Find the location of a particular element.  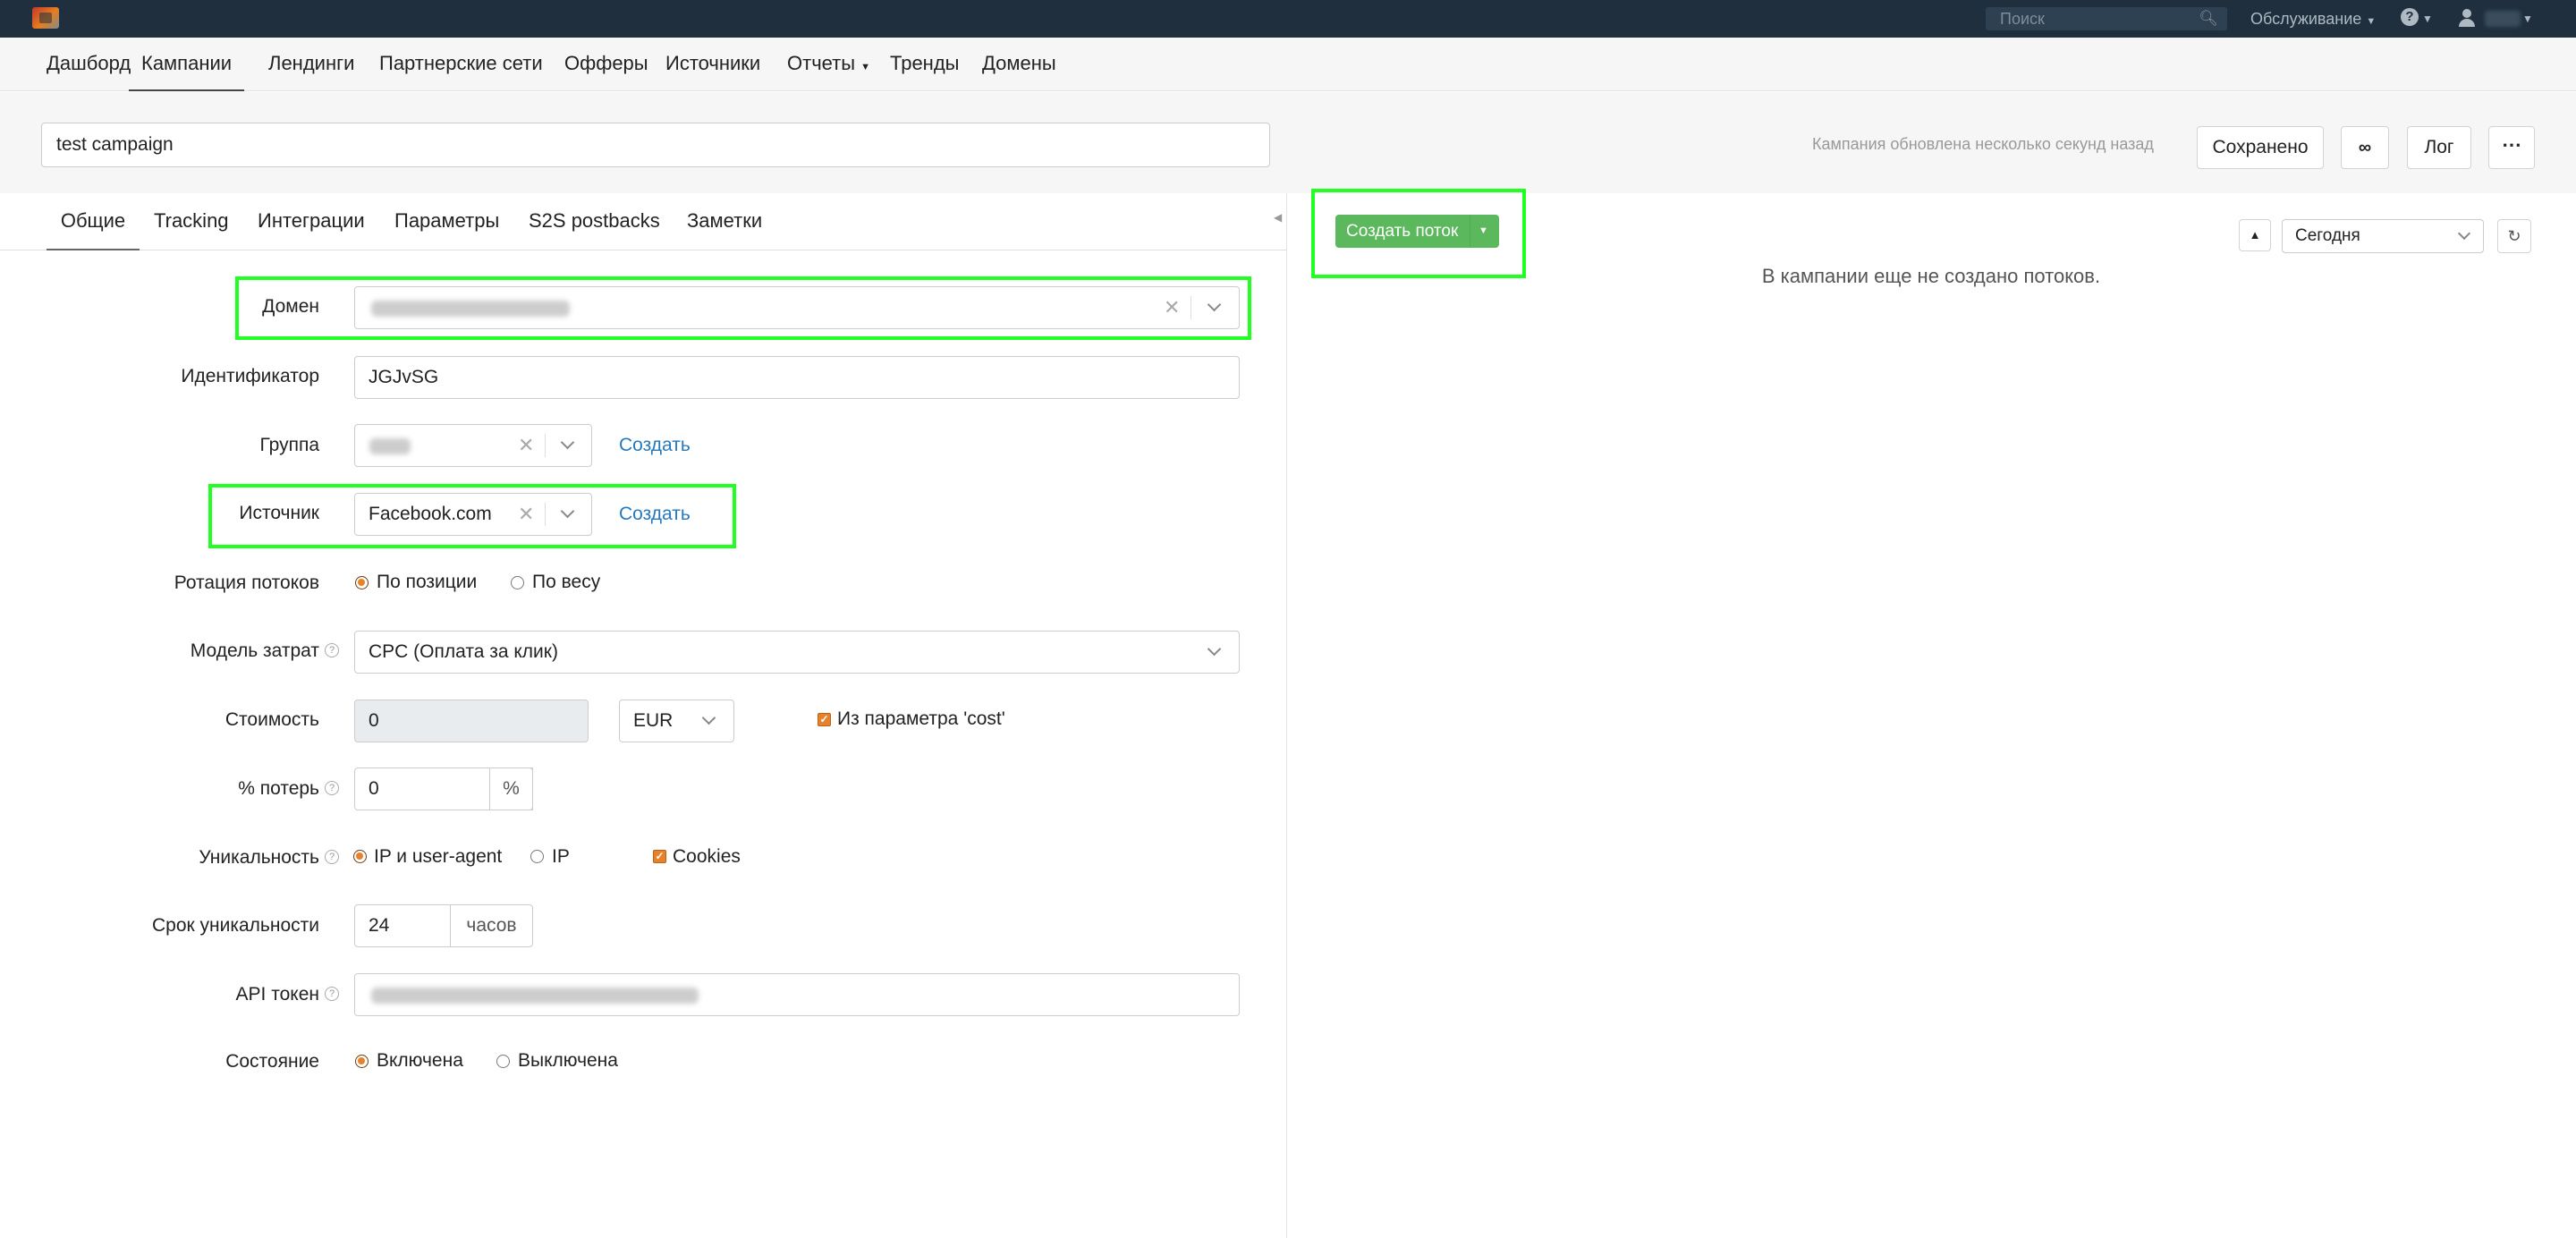

identifier-input: JGJvSG is located at coordinates (797, 377).